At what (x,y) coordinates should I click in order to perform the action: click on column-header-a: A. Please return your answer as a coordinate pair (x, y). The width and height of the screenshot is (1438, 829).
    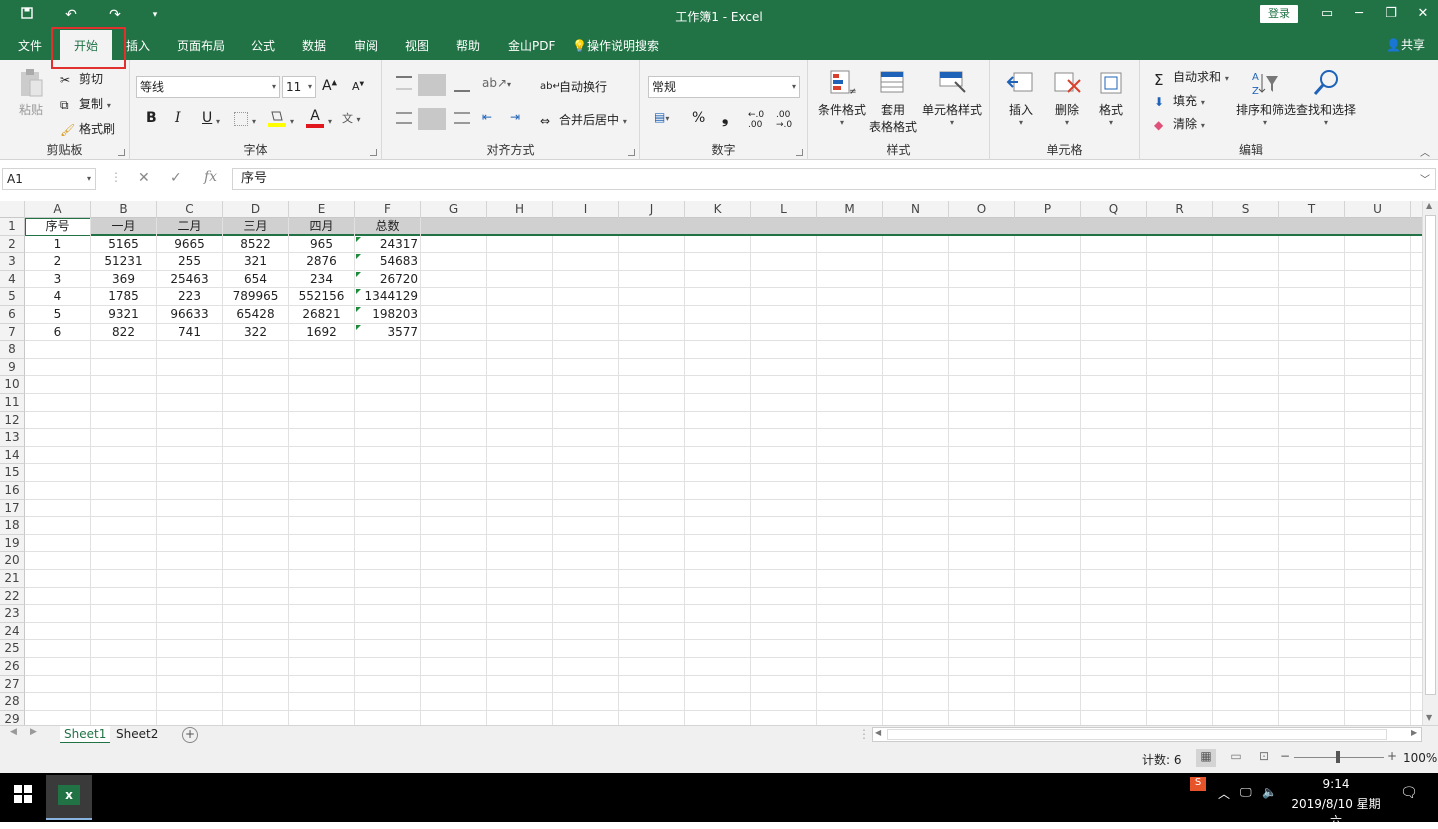
    Looking at the image, I should click on (58, 209).